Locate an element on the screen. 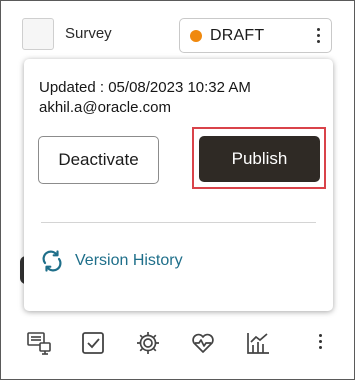 The width and height of the screenshot is (355, 380). publish-button: Publish is located at coordinates (259, 159).